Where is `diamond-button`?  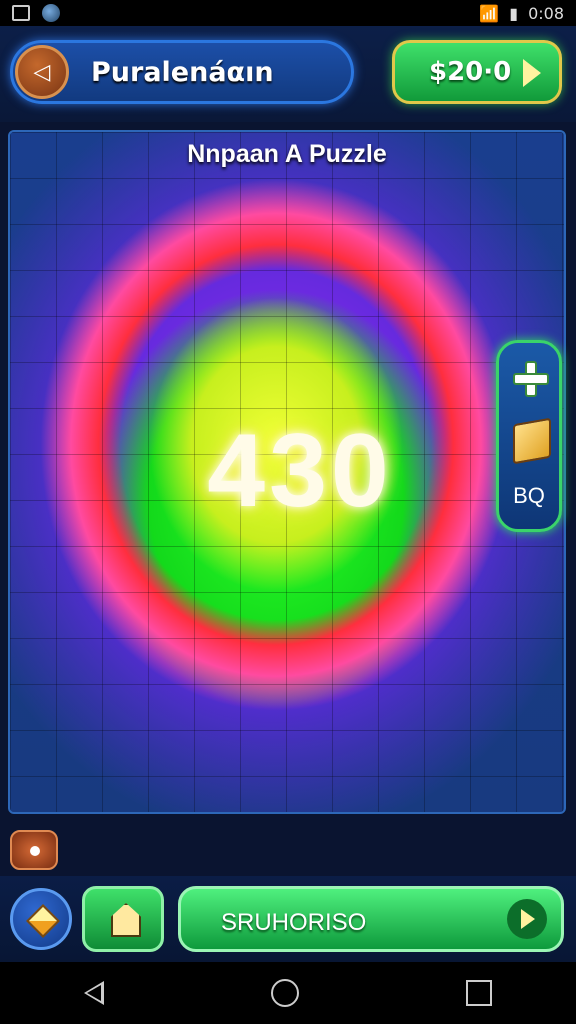
diamond-button is located at coordinates (41, 919).